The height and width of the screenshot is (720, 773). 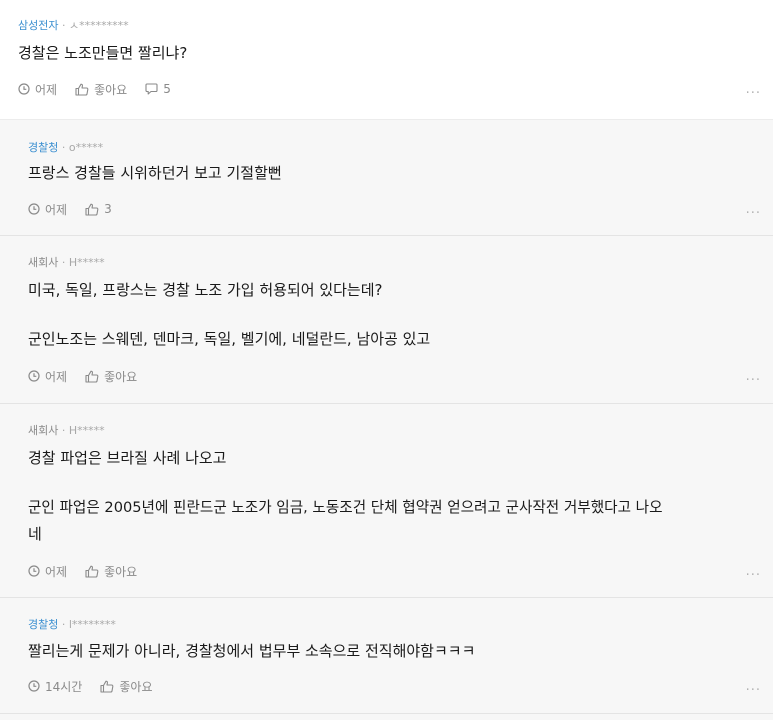 What do you see at coordinates (103, 53) in the screenshot?
I see `post-text: 경찰은 노조만들면 짤리냐?` at bounding box center [103, 53].